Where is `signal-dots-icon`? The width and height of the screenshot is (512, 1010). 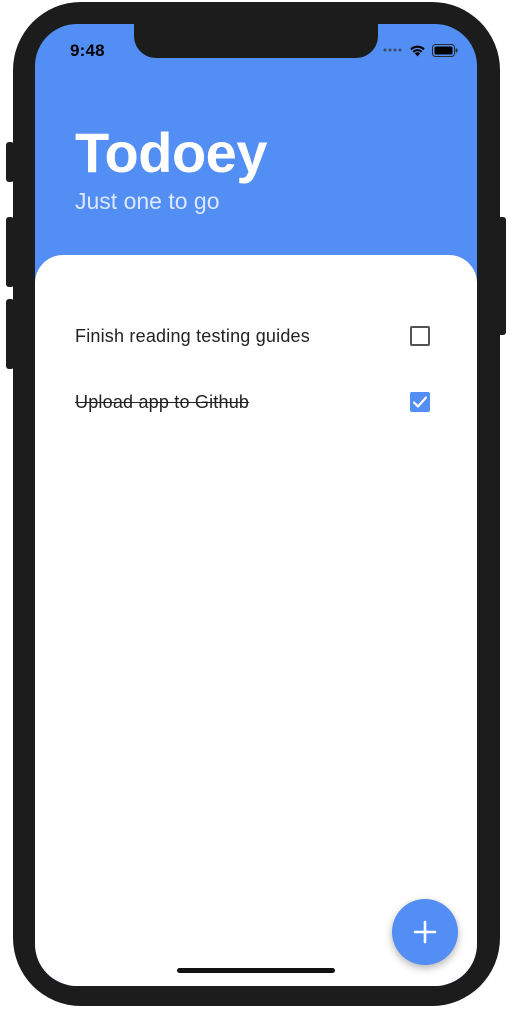 signal-dots-icon is located at coordinates (392, 50).